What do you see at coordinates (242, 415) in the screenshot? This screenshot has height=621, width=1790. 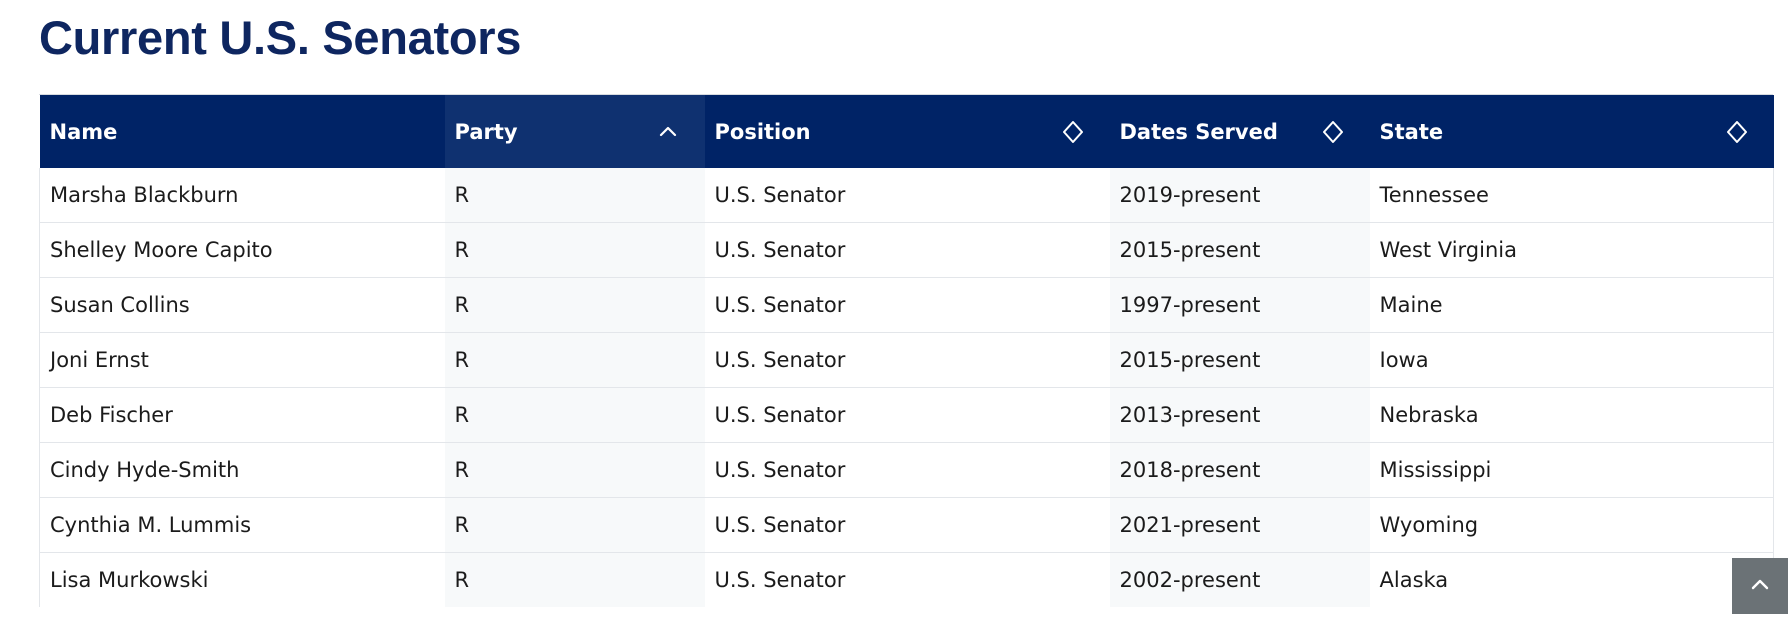 I see `cell-name: Deb Fischer` at bounding box center [242, 415].